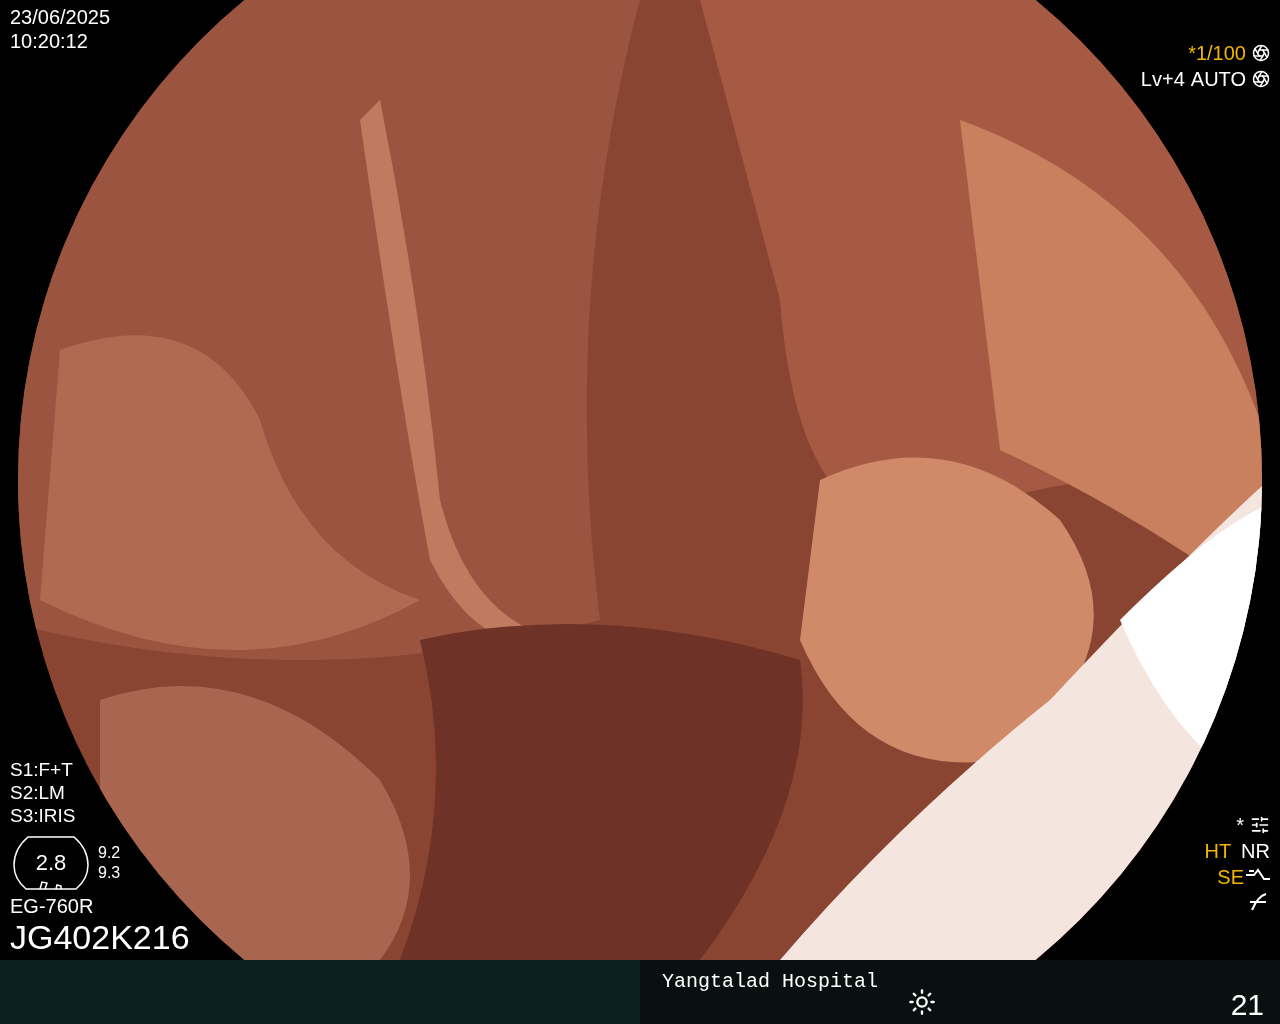 The height and width of the screenshot is (1024, 1280). What do you see at coordinates (1240, 825) in the screenshot?
I see `asterisk-symbol: *` at bounding box center [1240, 825].